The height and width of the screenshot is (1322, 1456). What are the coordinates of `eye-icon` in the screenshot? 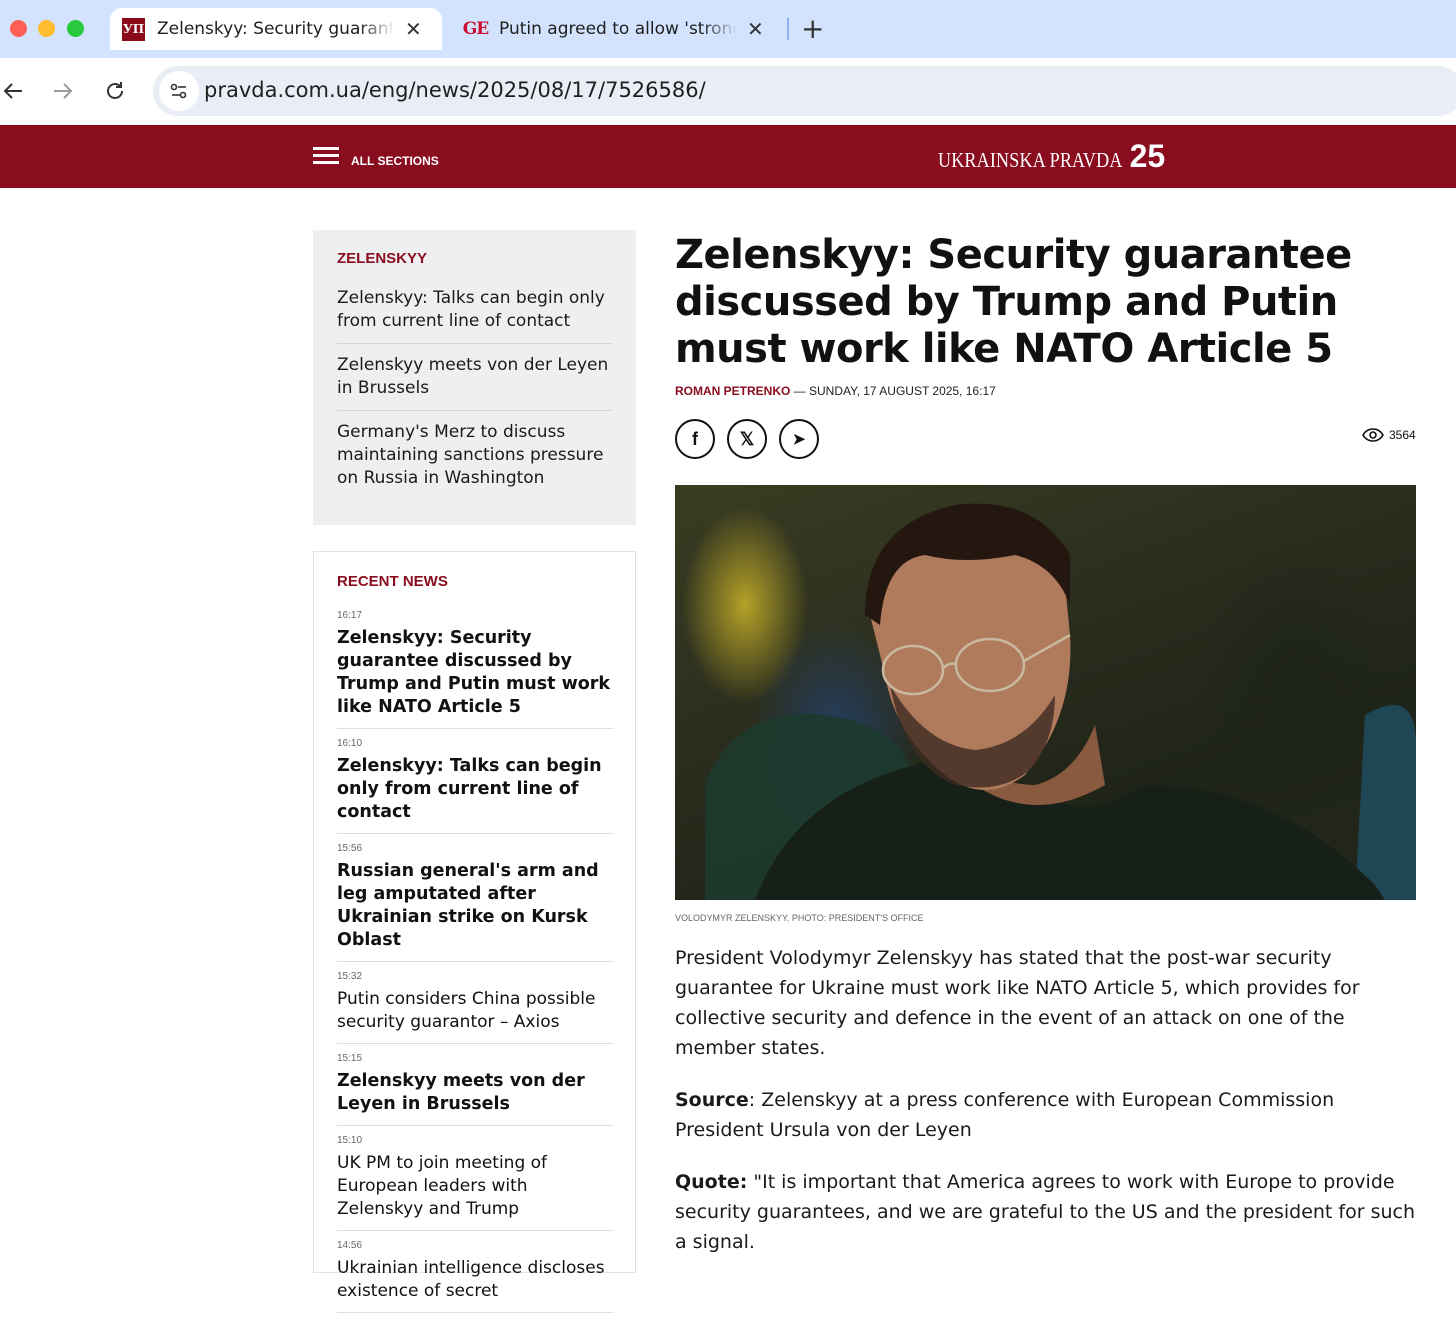 It's located at (1373, 435).